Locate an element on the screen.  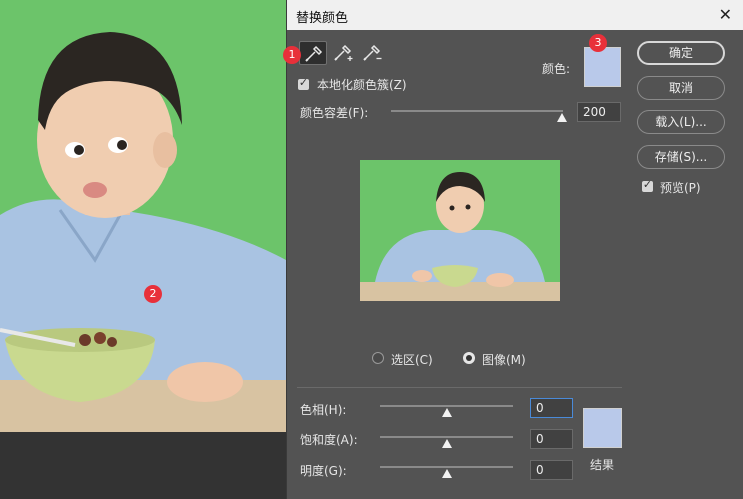
close-icon: ✕ is located at coordinates (725, 14).